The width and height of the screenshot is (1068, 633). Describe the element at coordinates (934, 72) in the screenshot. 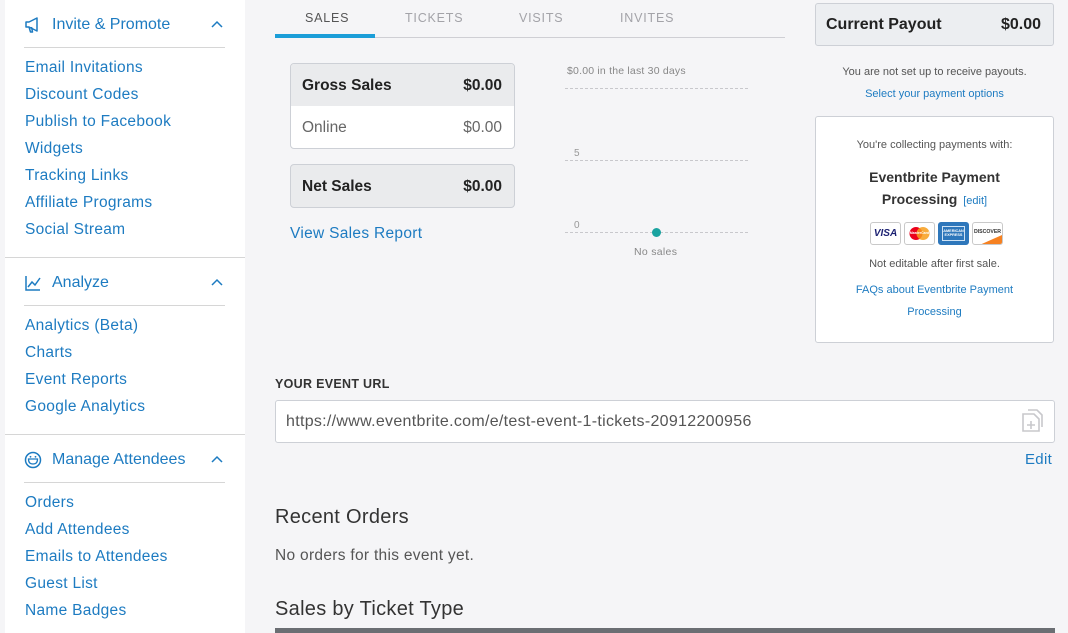

I see `payout-notice: You are not set up to receive payouts.` at that location.